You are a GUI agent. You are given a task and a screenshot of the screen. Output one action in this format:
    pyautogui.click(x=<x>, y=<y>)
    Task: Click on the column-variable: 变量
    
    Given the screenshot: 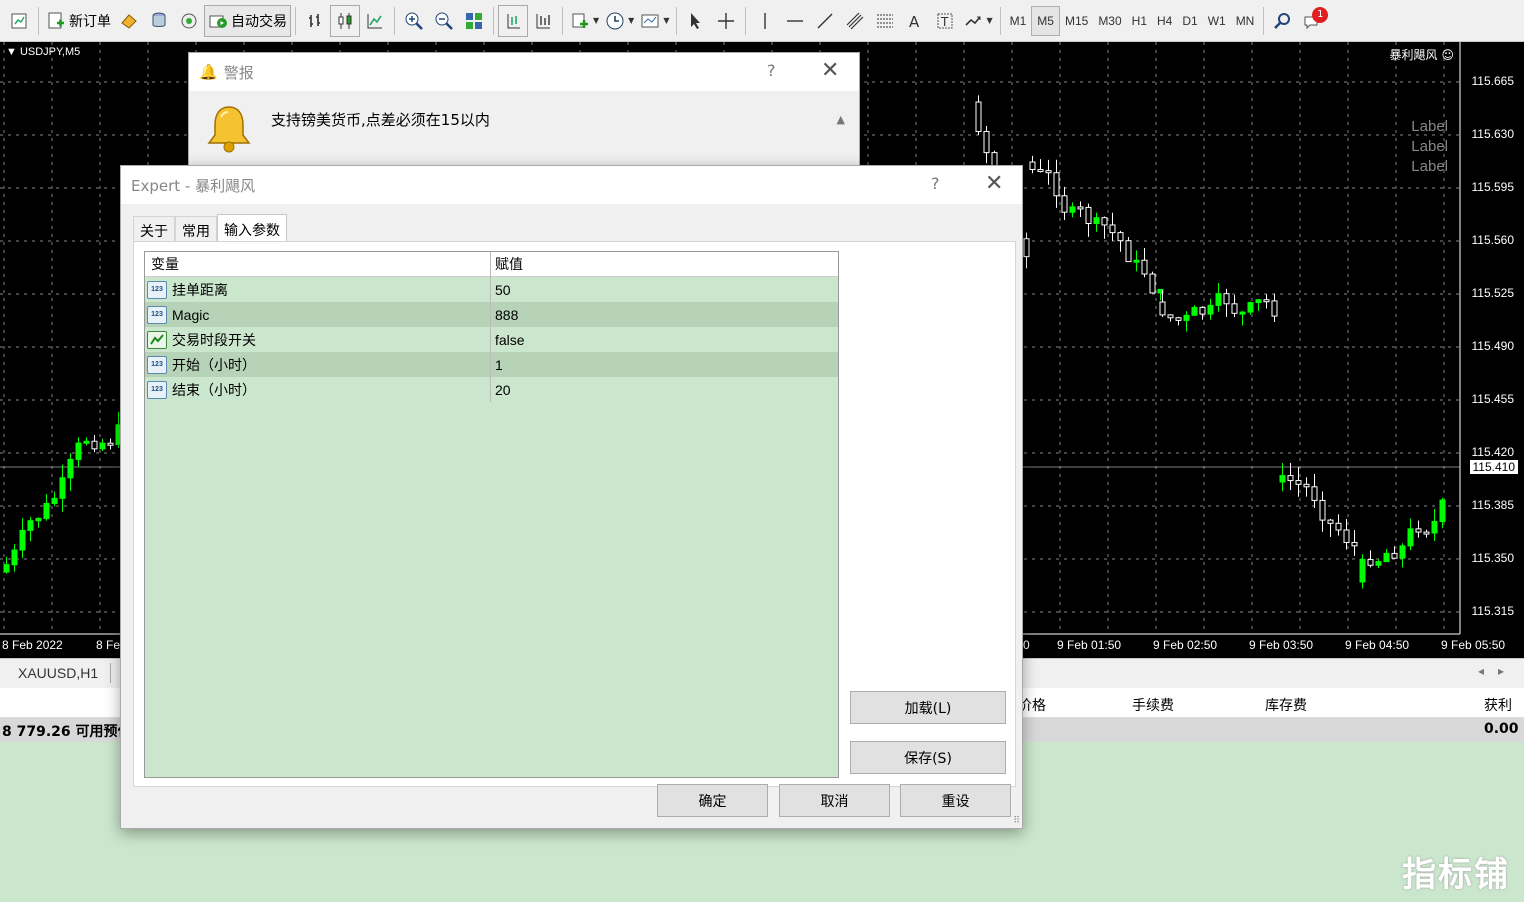 What is the action you would take?
    pyautogui.click(x=318, y=264)
    